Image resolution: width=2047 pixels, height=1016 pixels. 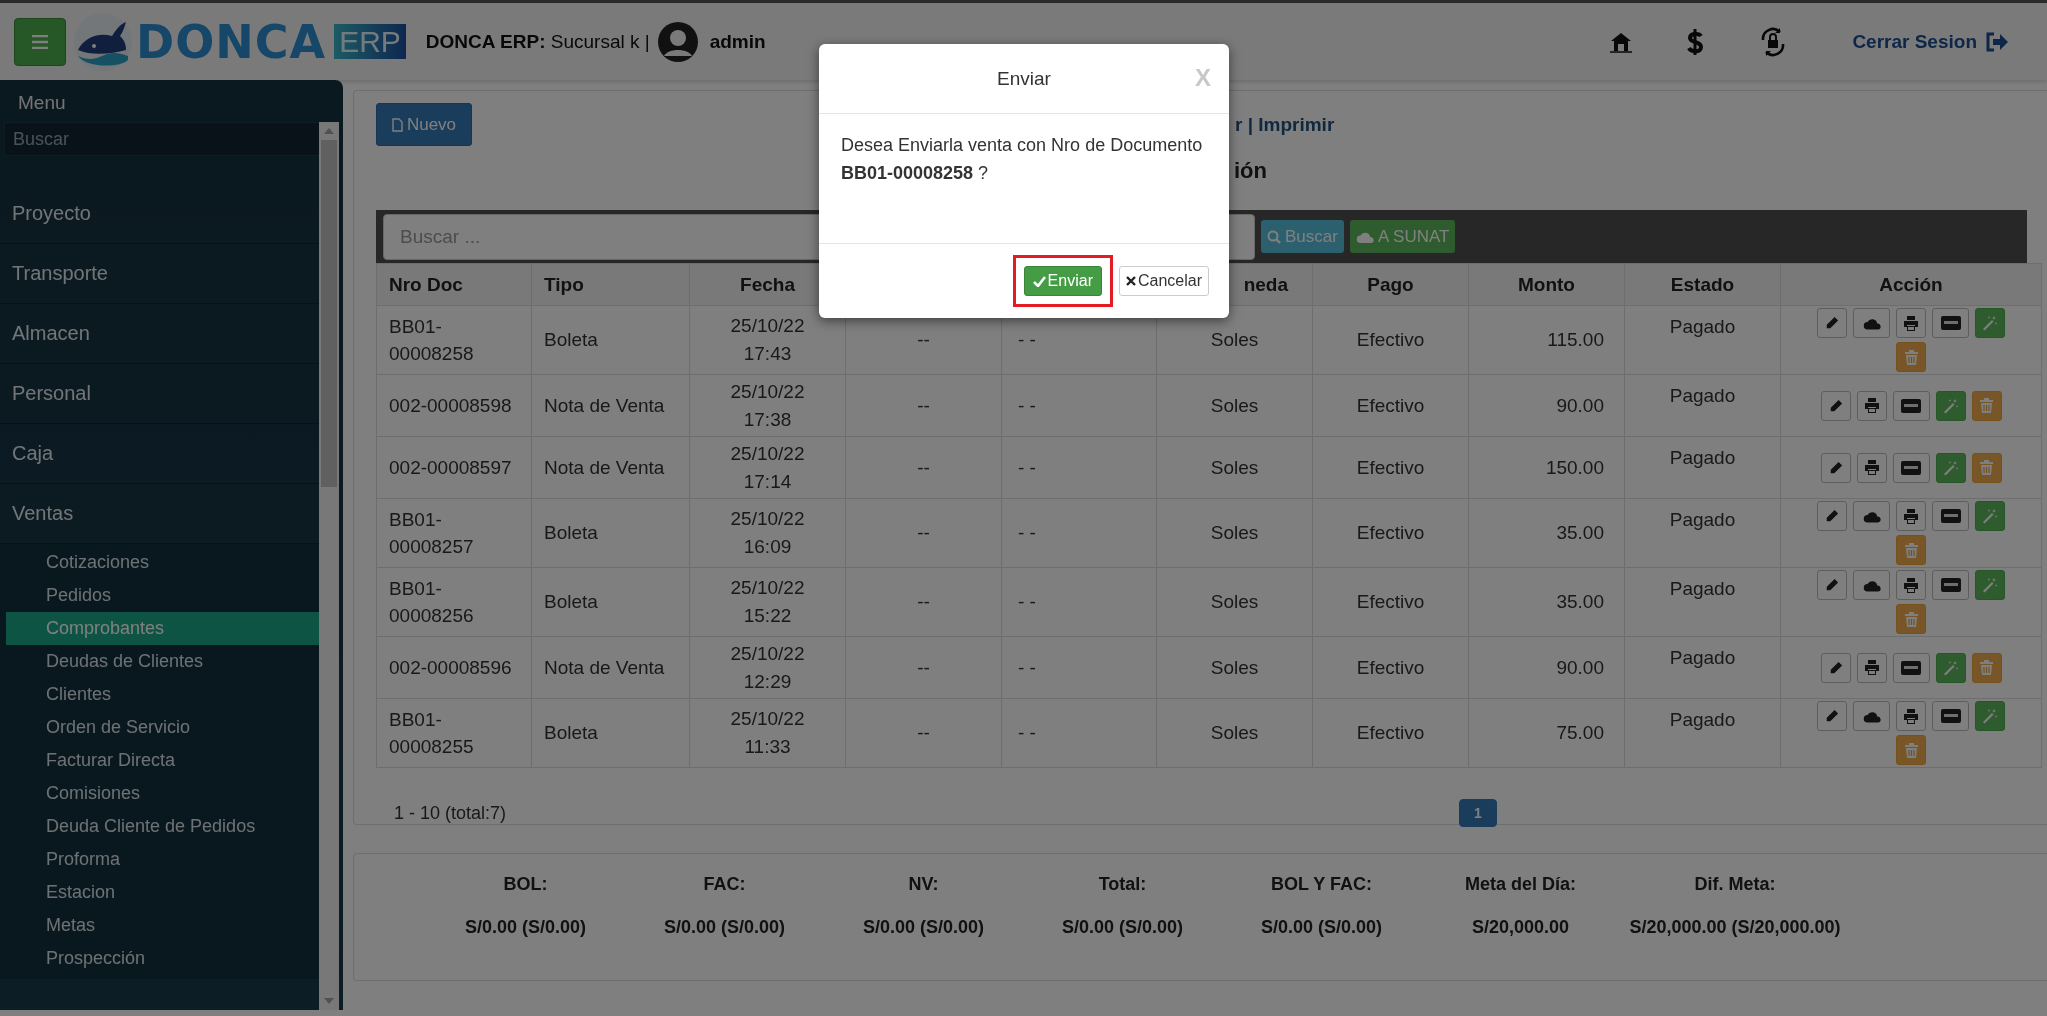 I want to click on sidebar-subitem: Cotizaciones, so click(x=162, y=562).